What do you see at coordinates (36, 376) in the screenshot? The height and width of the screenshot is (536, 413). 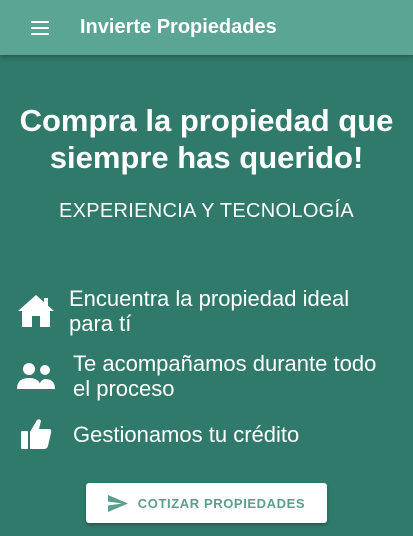 I see `people-icon` at bounding box center [36, 376].